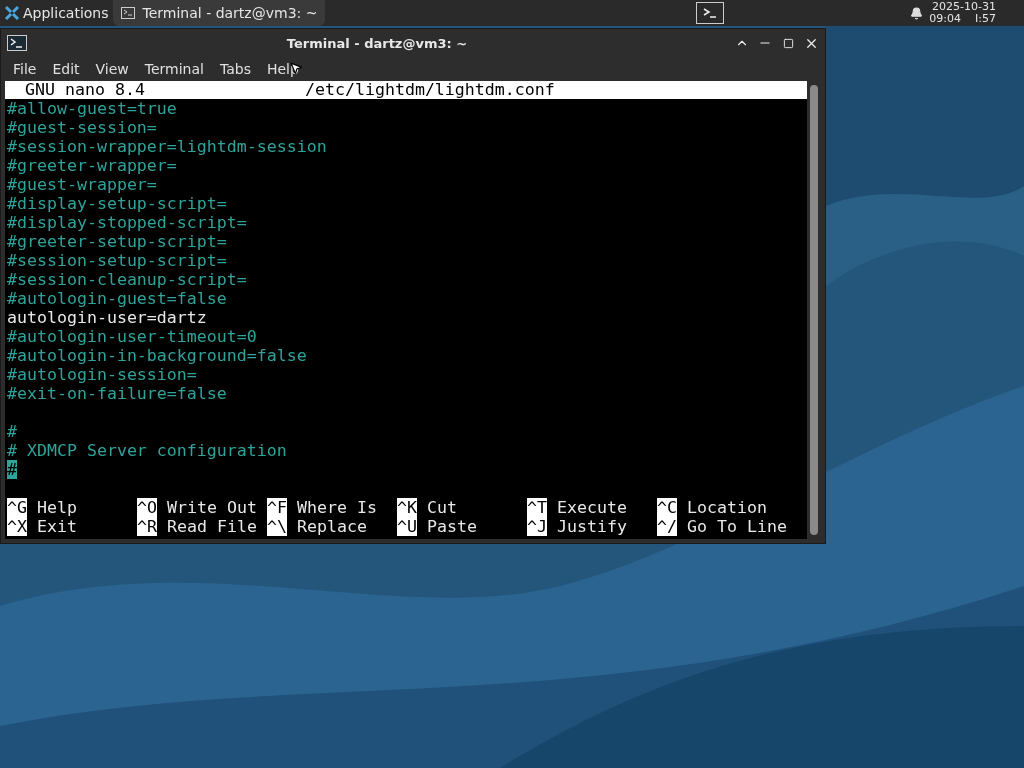  What do you see at coordinates (92, 108) in the screenshot?
I see `code-line: #allow-guest=true` at bounding box center [92, 108].